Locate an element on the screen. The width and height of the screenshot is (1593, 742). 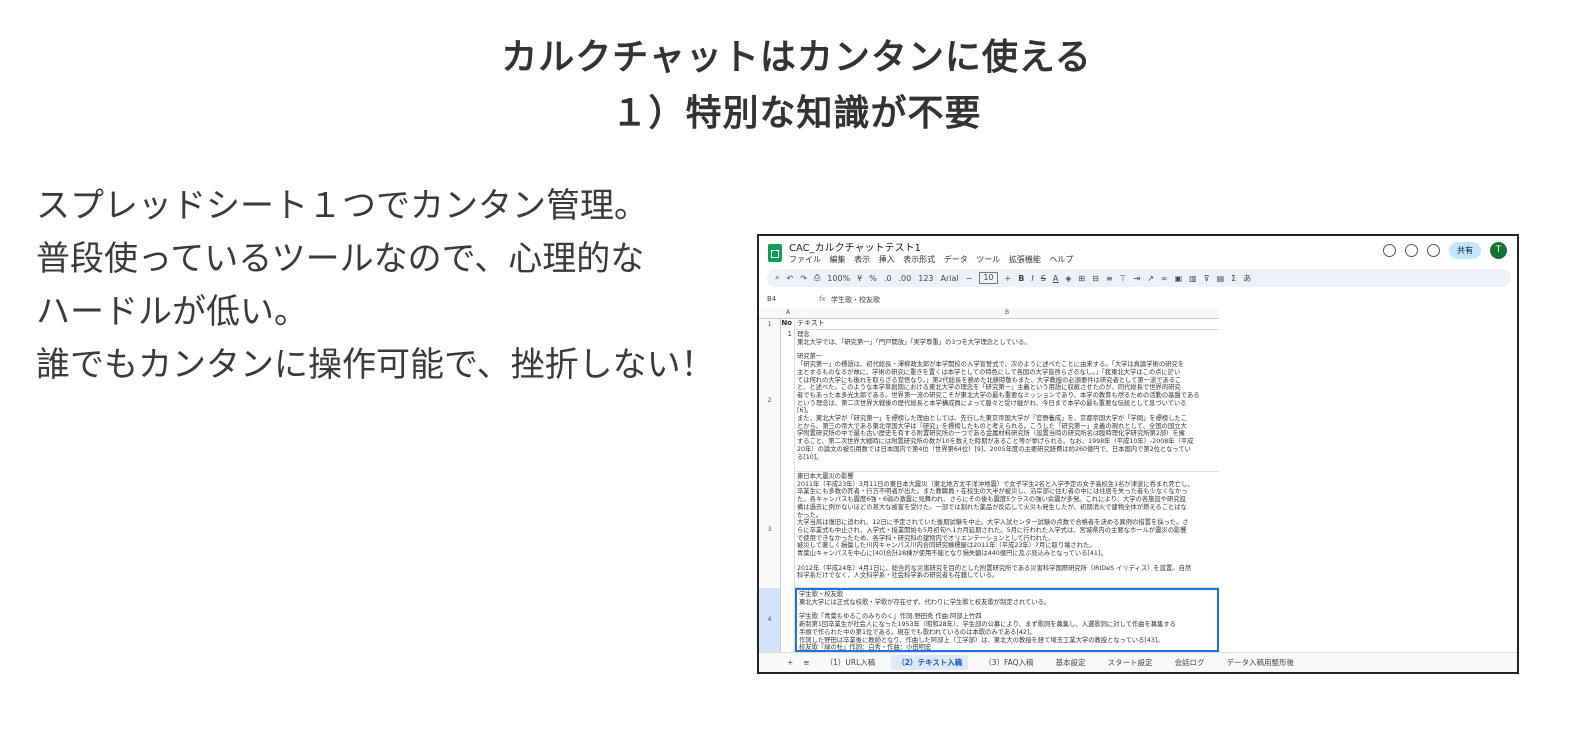
avatar: T is located at coordinates (1498, 250).